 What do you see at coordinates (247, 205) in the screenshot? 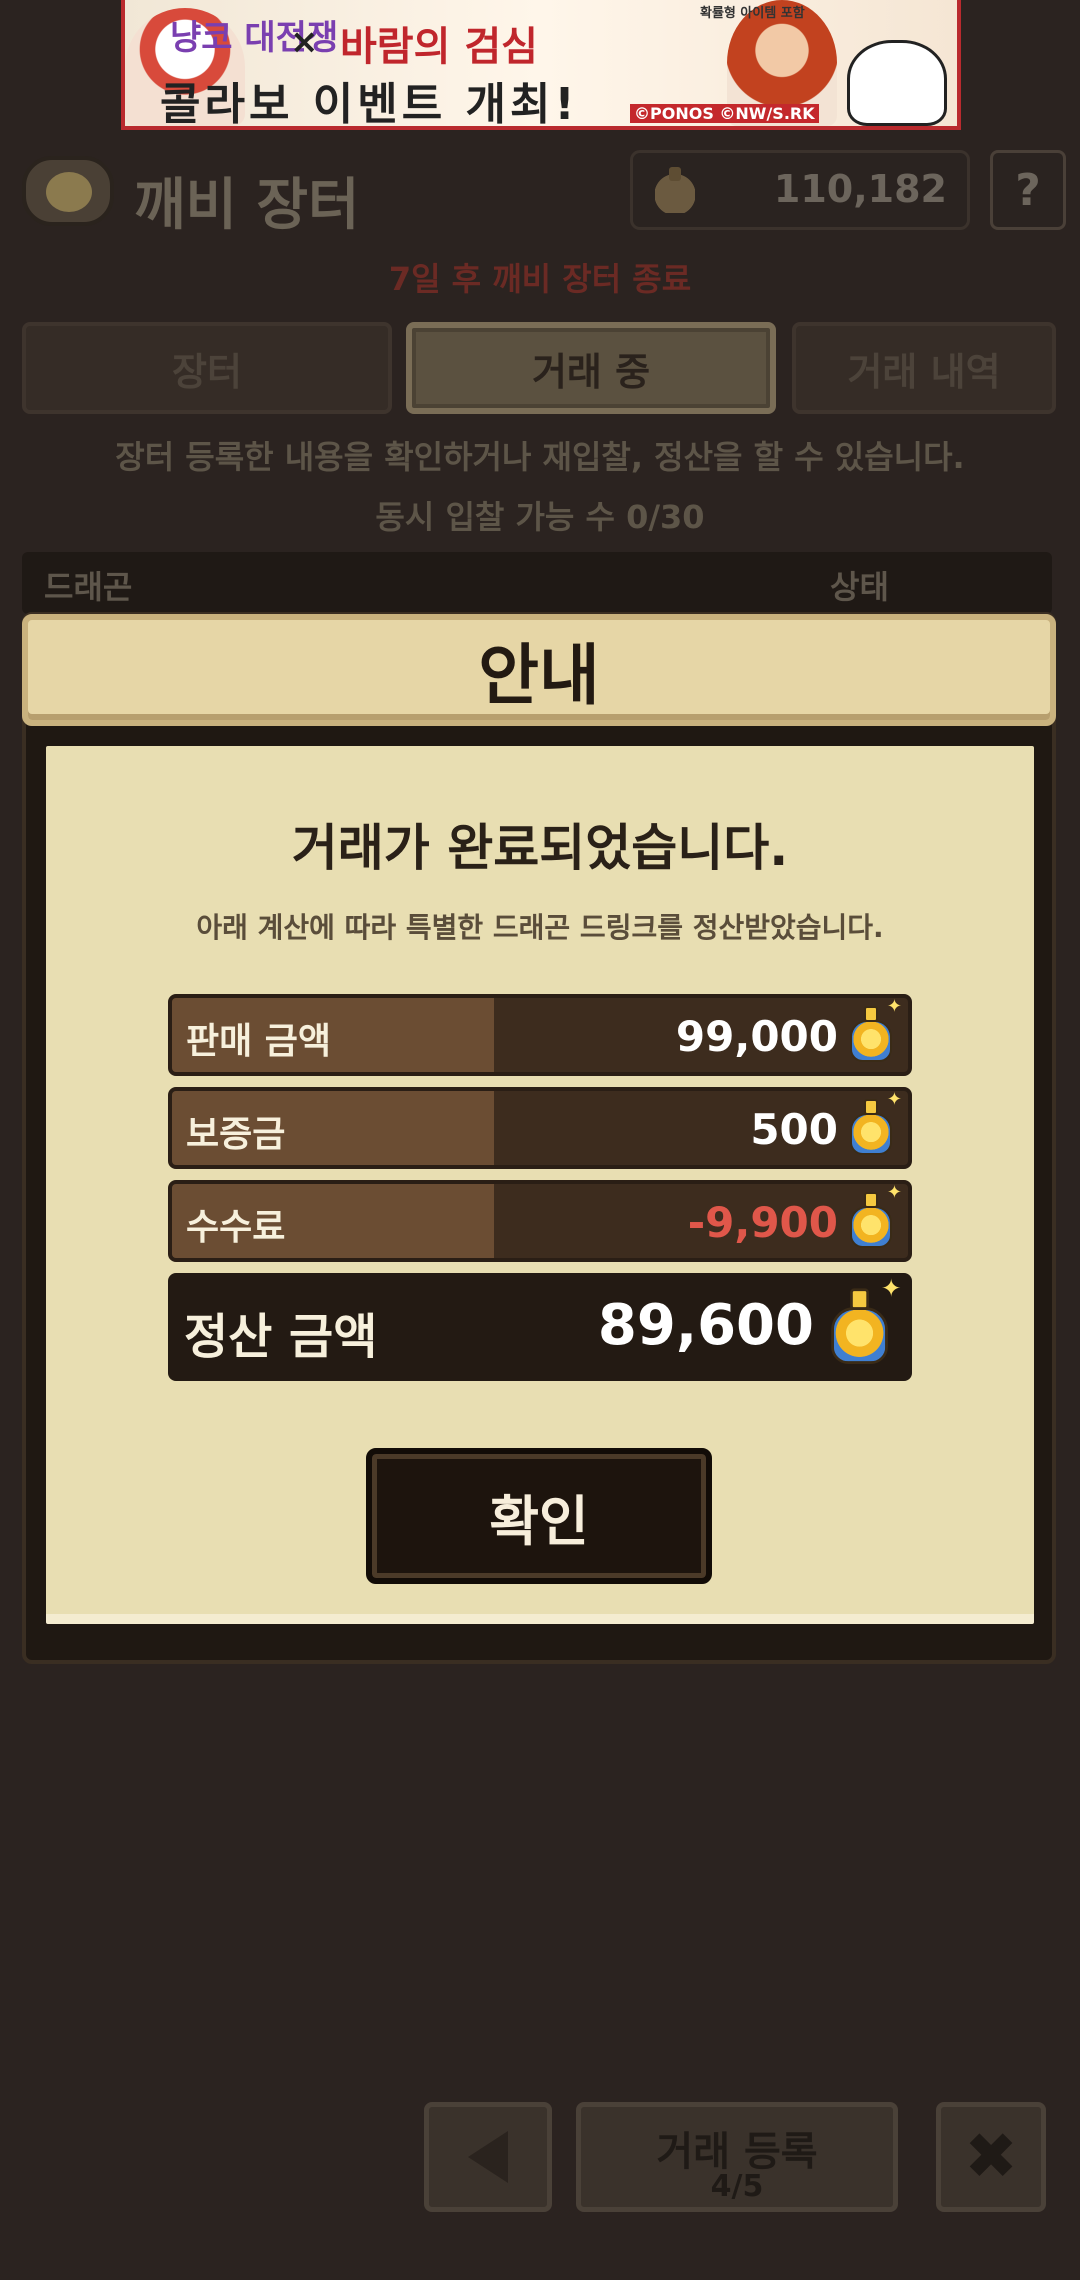
I see `page-title: 깨비 장터` at bounding box center [247, 205].